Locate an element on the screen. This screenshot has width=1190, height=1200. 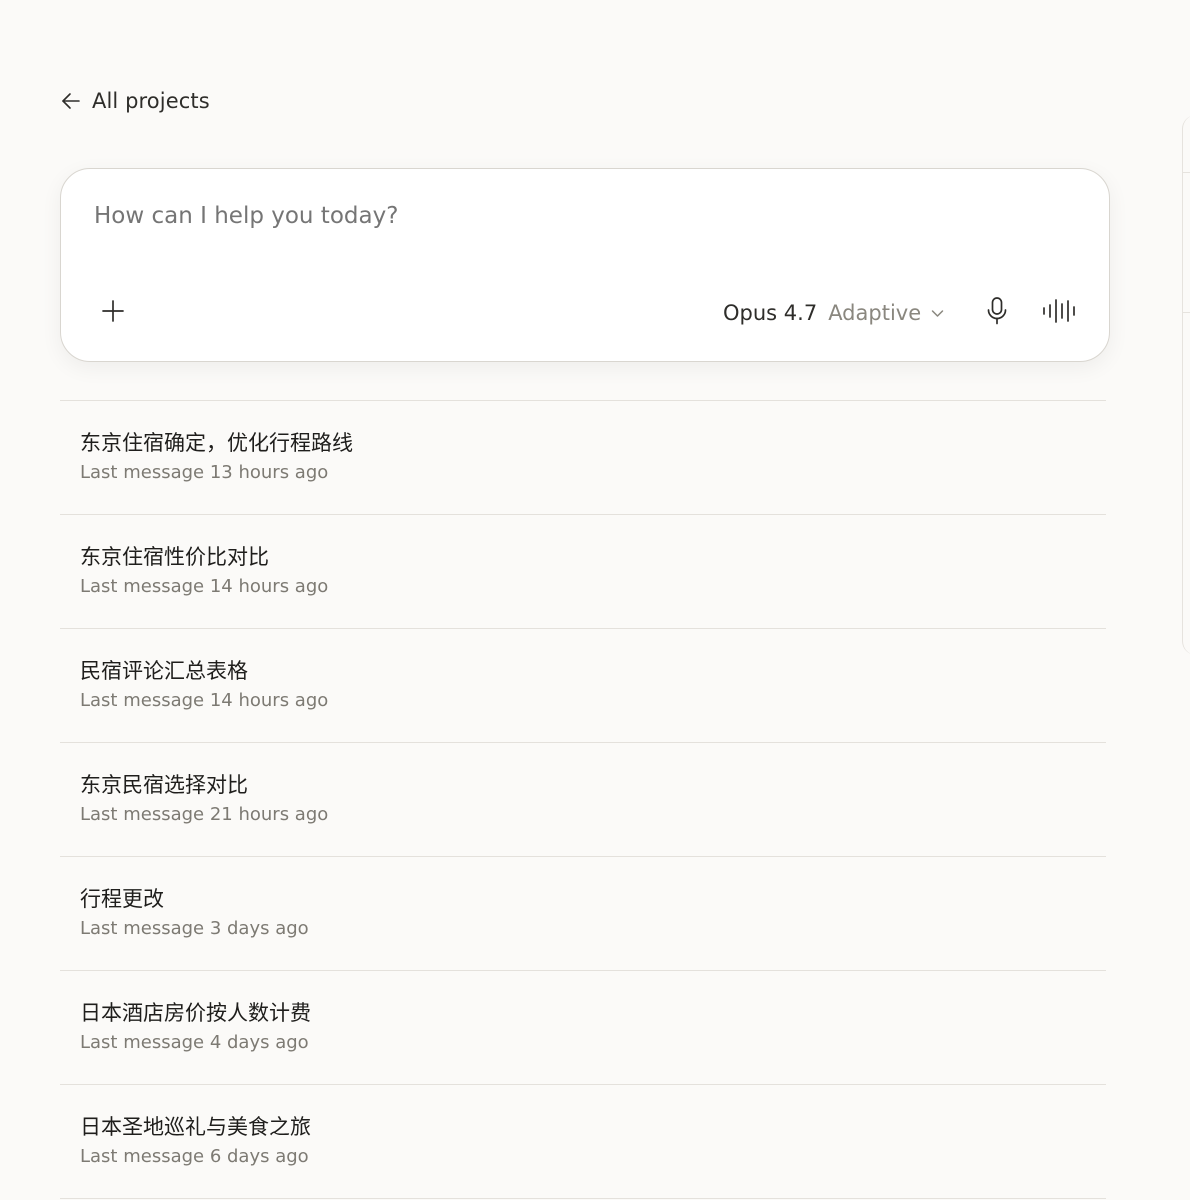
chat-title: 东京住宿性价比对比 is located at coordinates (174, 557).